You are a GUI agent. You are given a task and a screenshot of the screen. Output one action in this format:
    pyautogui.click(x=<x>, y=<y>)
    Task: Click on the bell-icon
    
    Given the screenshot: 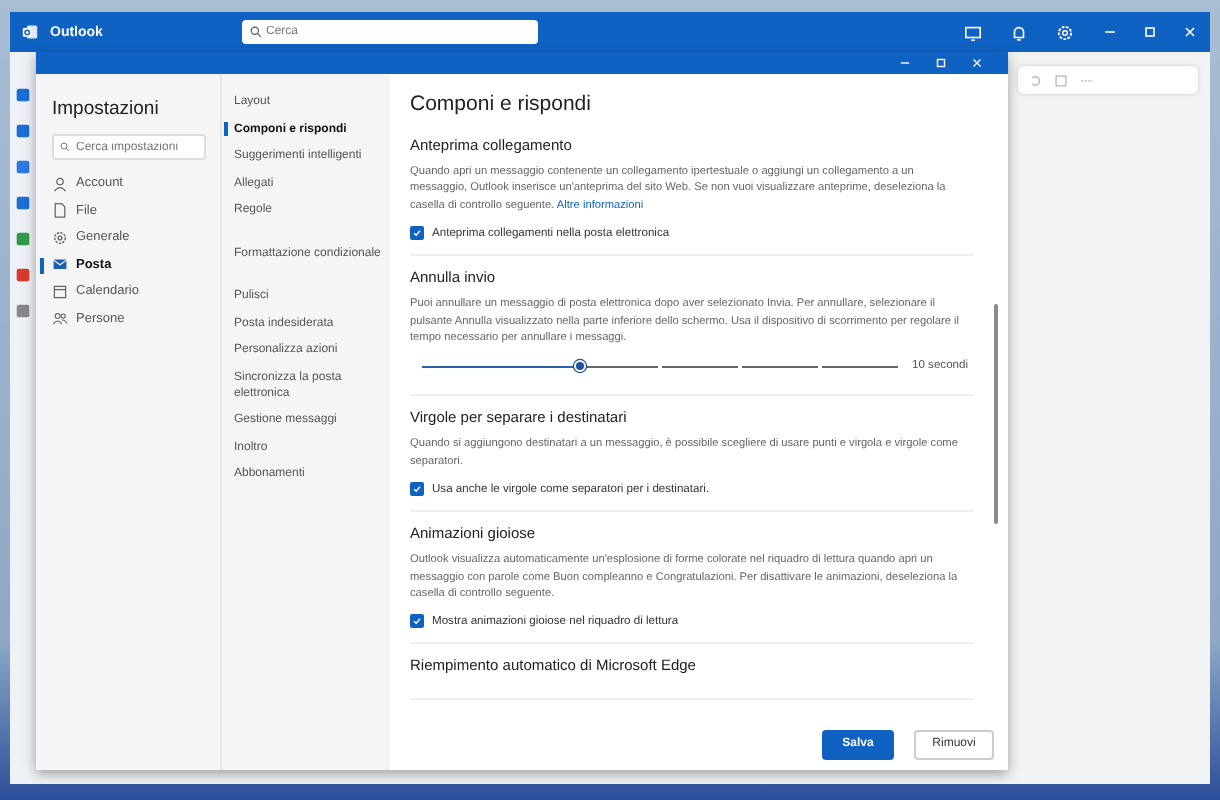 What is the action you would take?
    pyautogui.click(x=1019, y=32)
    